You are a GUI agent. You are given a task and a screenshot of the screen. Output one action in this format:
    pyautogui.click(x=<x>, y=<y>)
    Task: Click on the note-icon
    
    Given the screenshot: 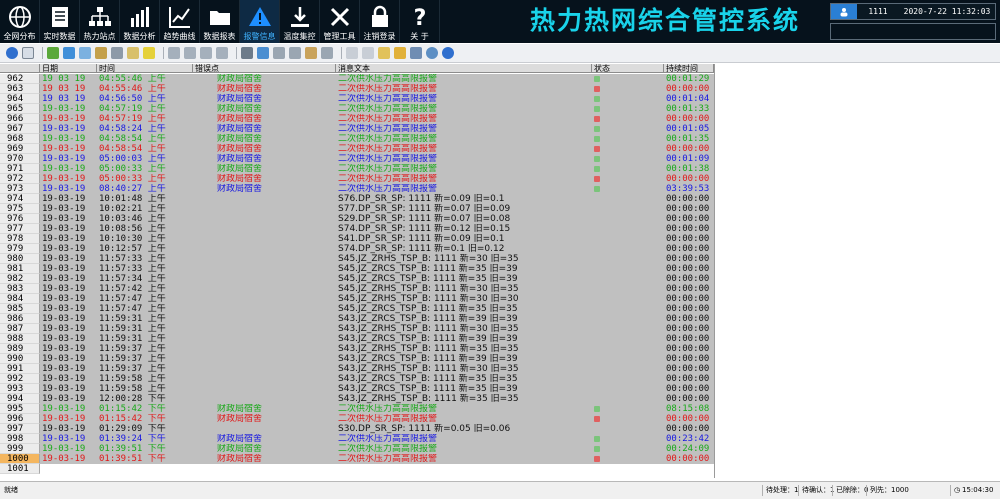 What is the action you would take?
    pyautogui.click(x=384, y=53)
    